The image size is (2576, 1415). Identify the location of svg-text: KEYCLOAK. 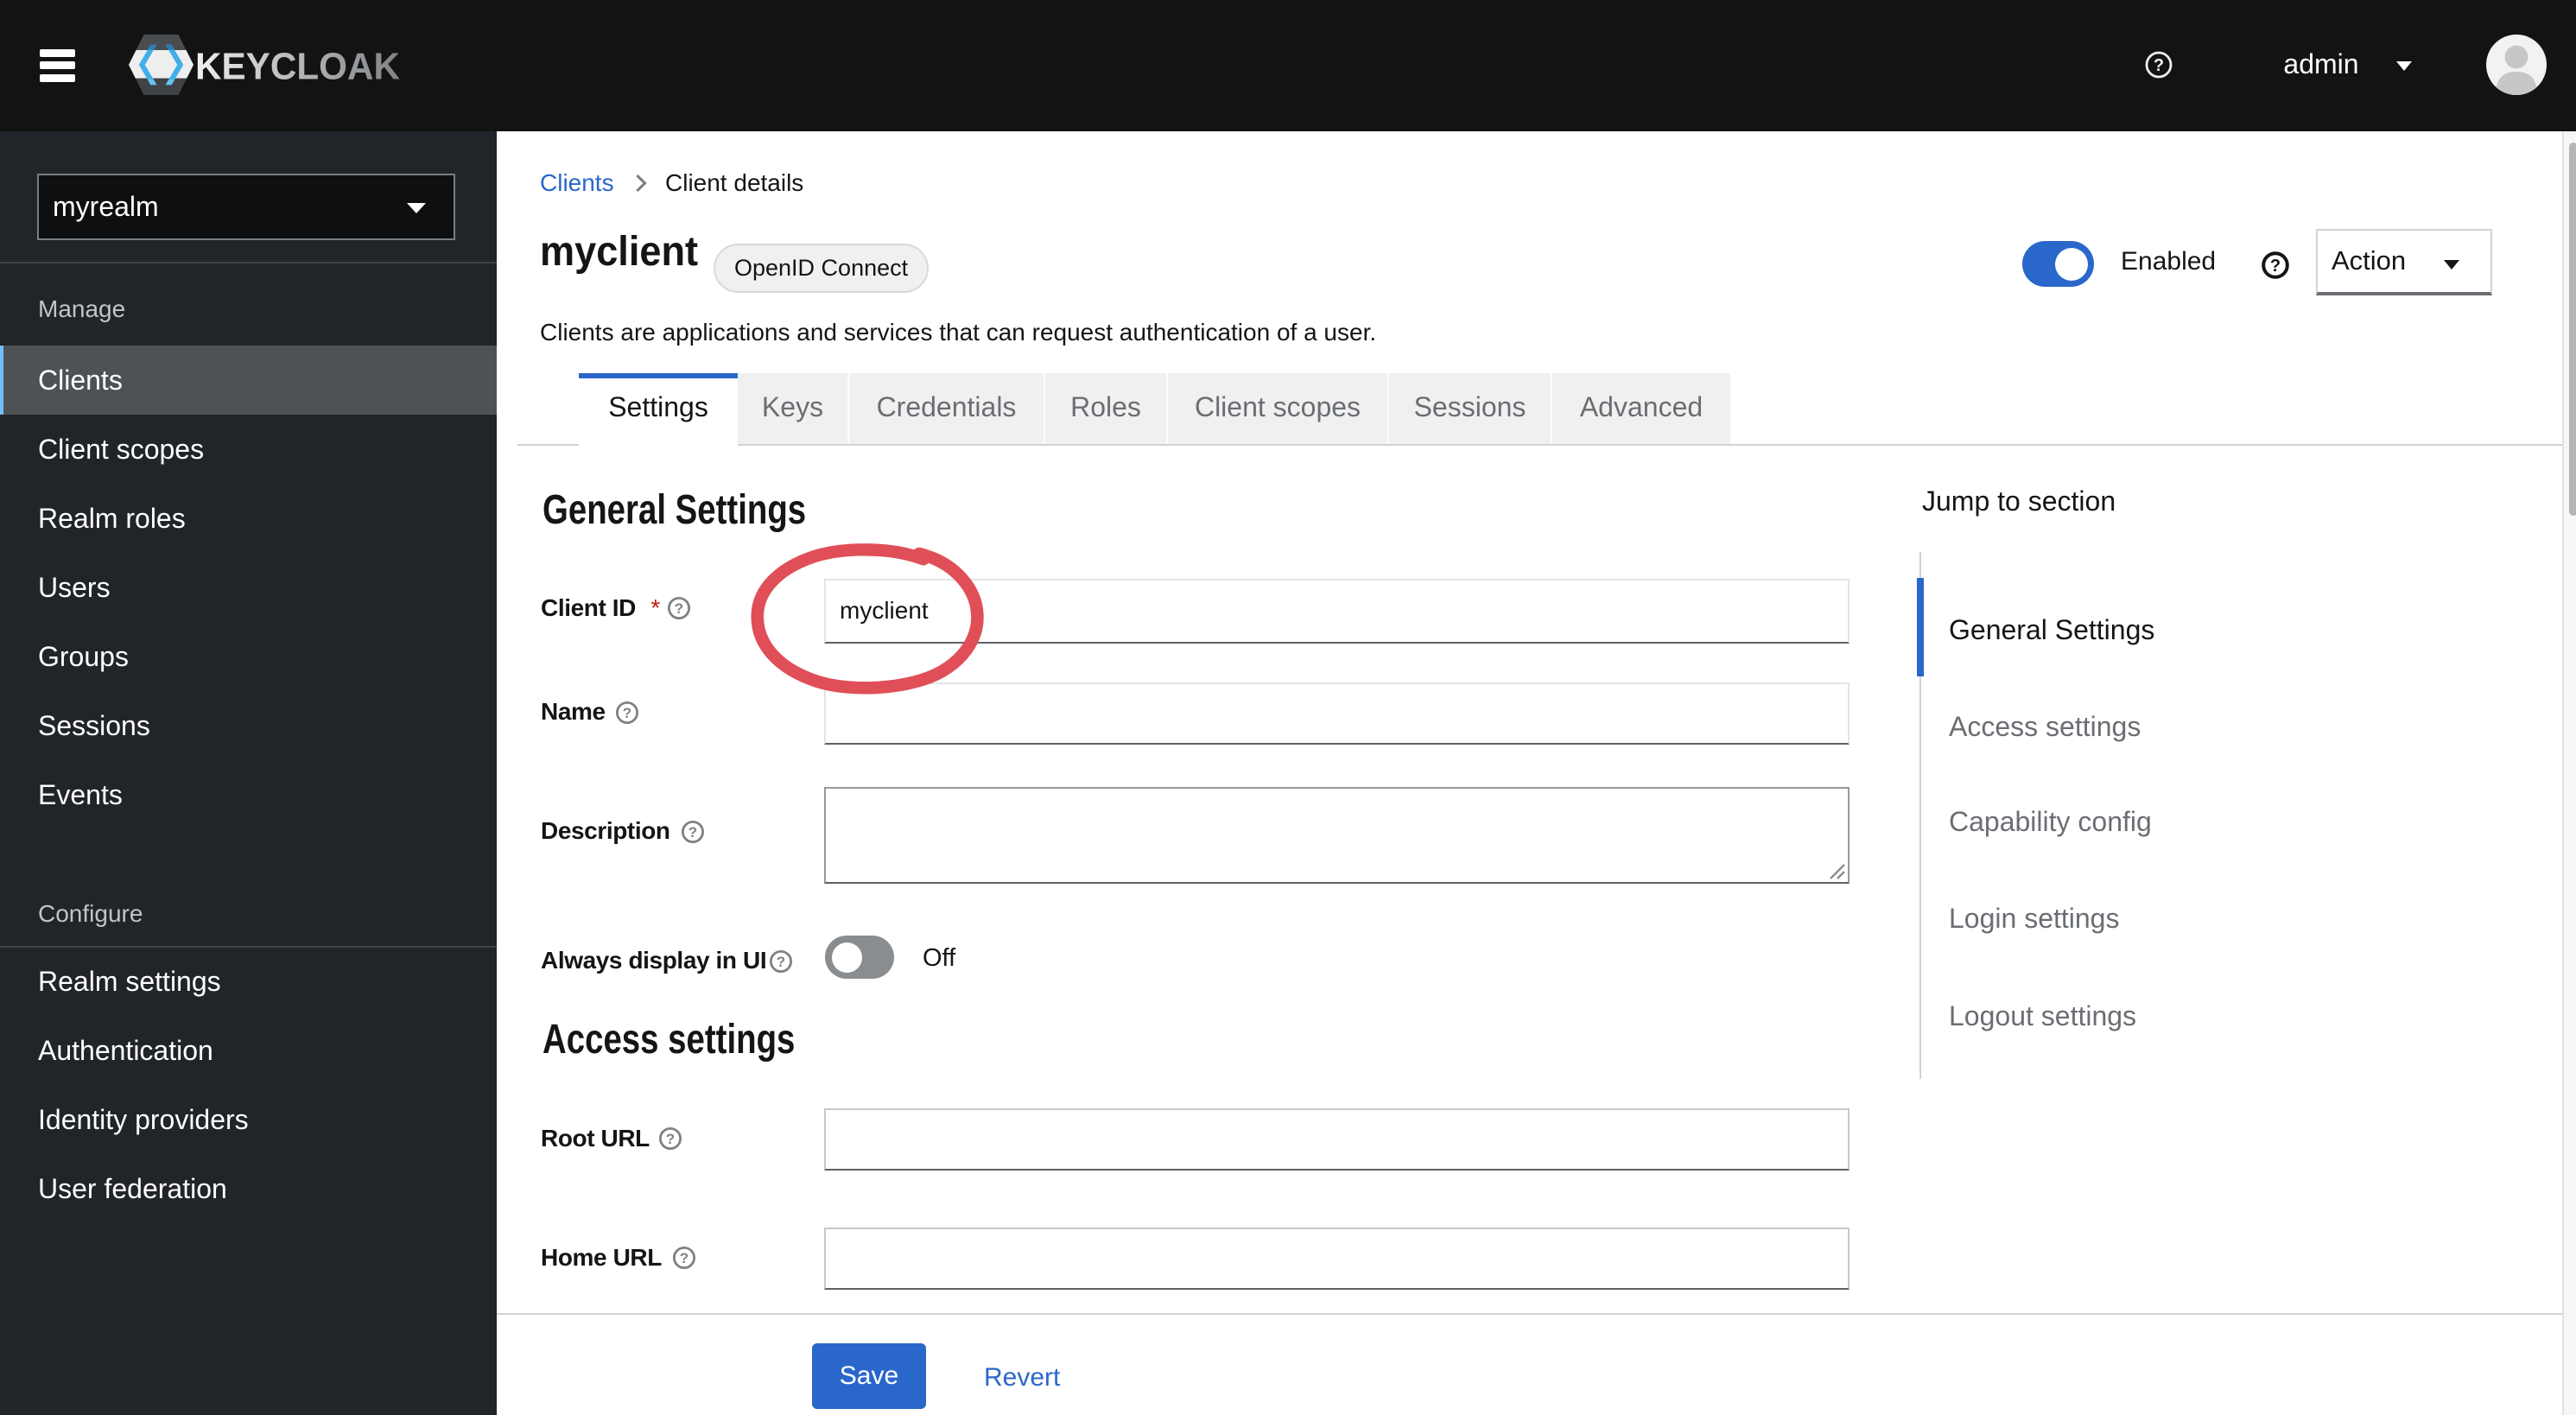
(297, 67).